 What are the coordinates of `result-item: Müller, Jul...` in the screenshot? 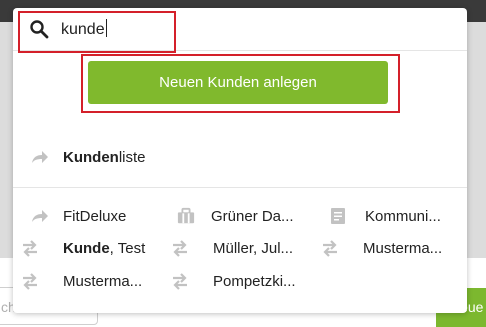 It's located at (232, 248).